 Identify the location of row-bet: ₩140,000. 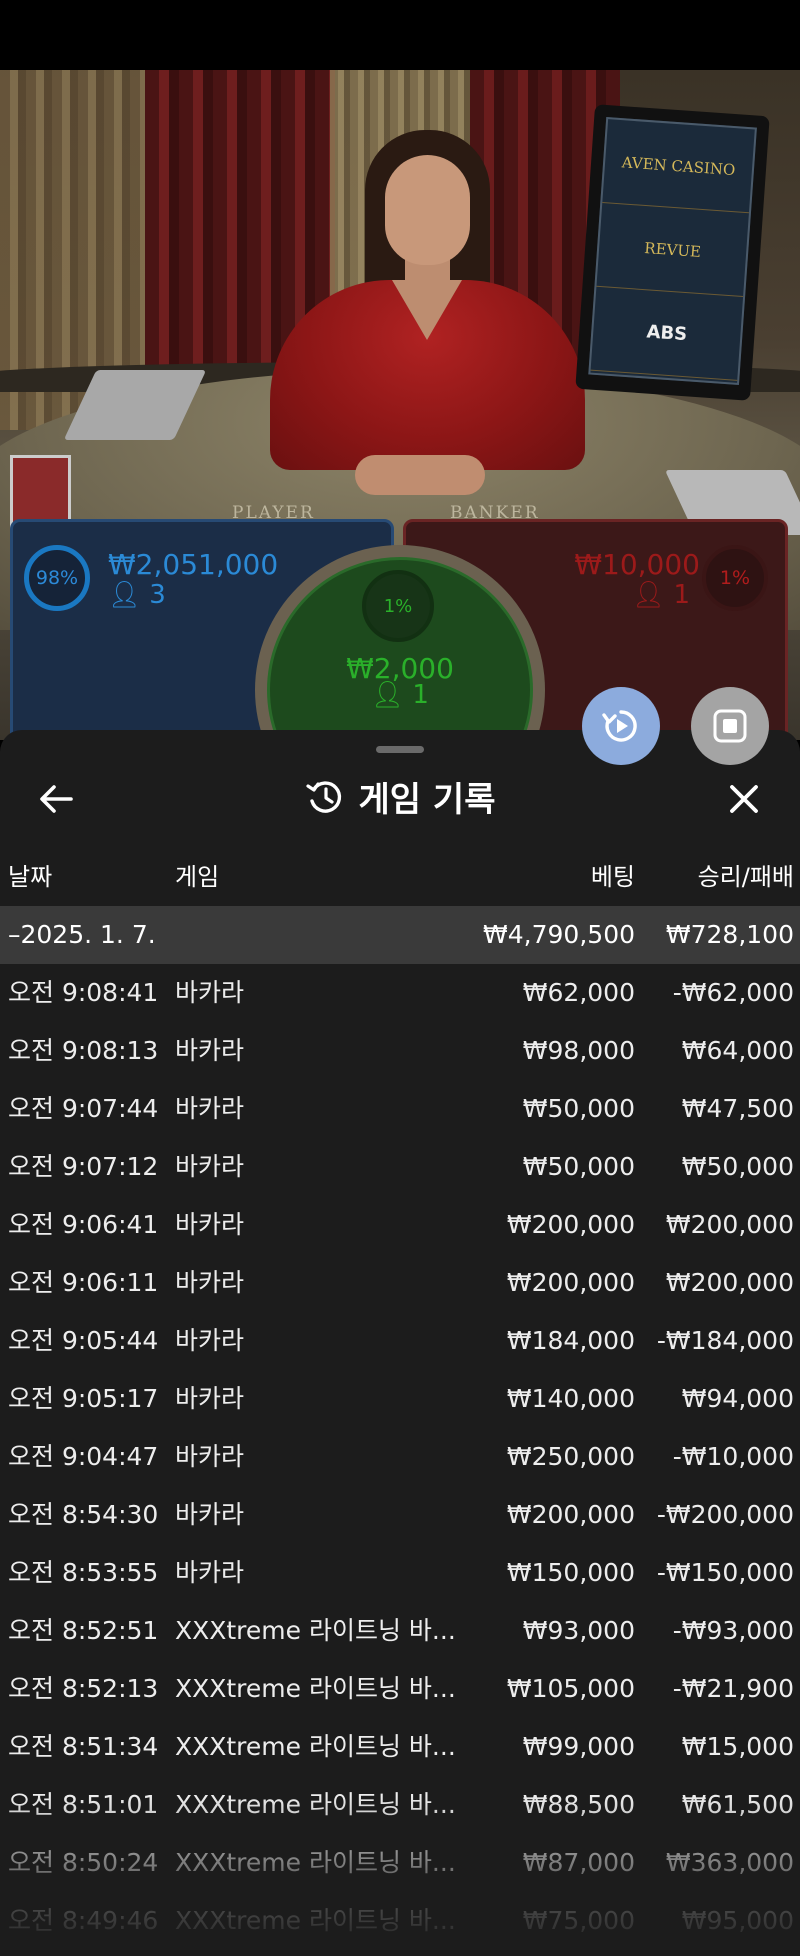
(570, 1398).